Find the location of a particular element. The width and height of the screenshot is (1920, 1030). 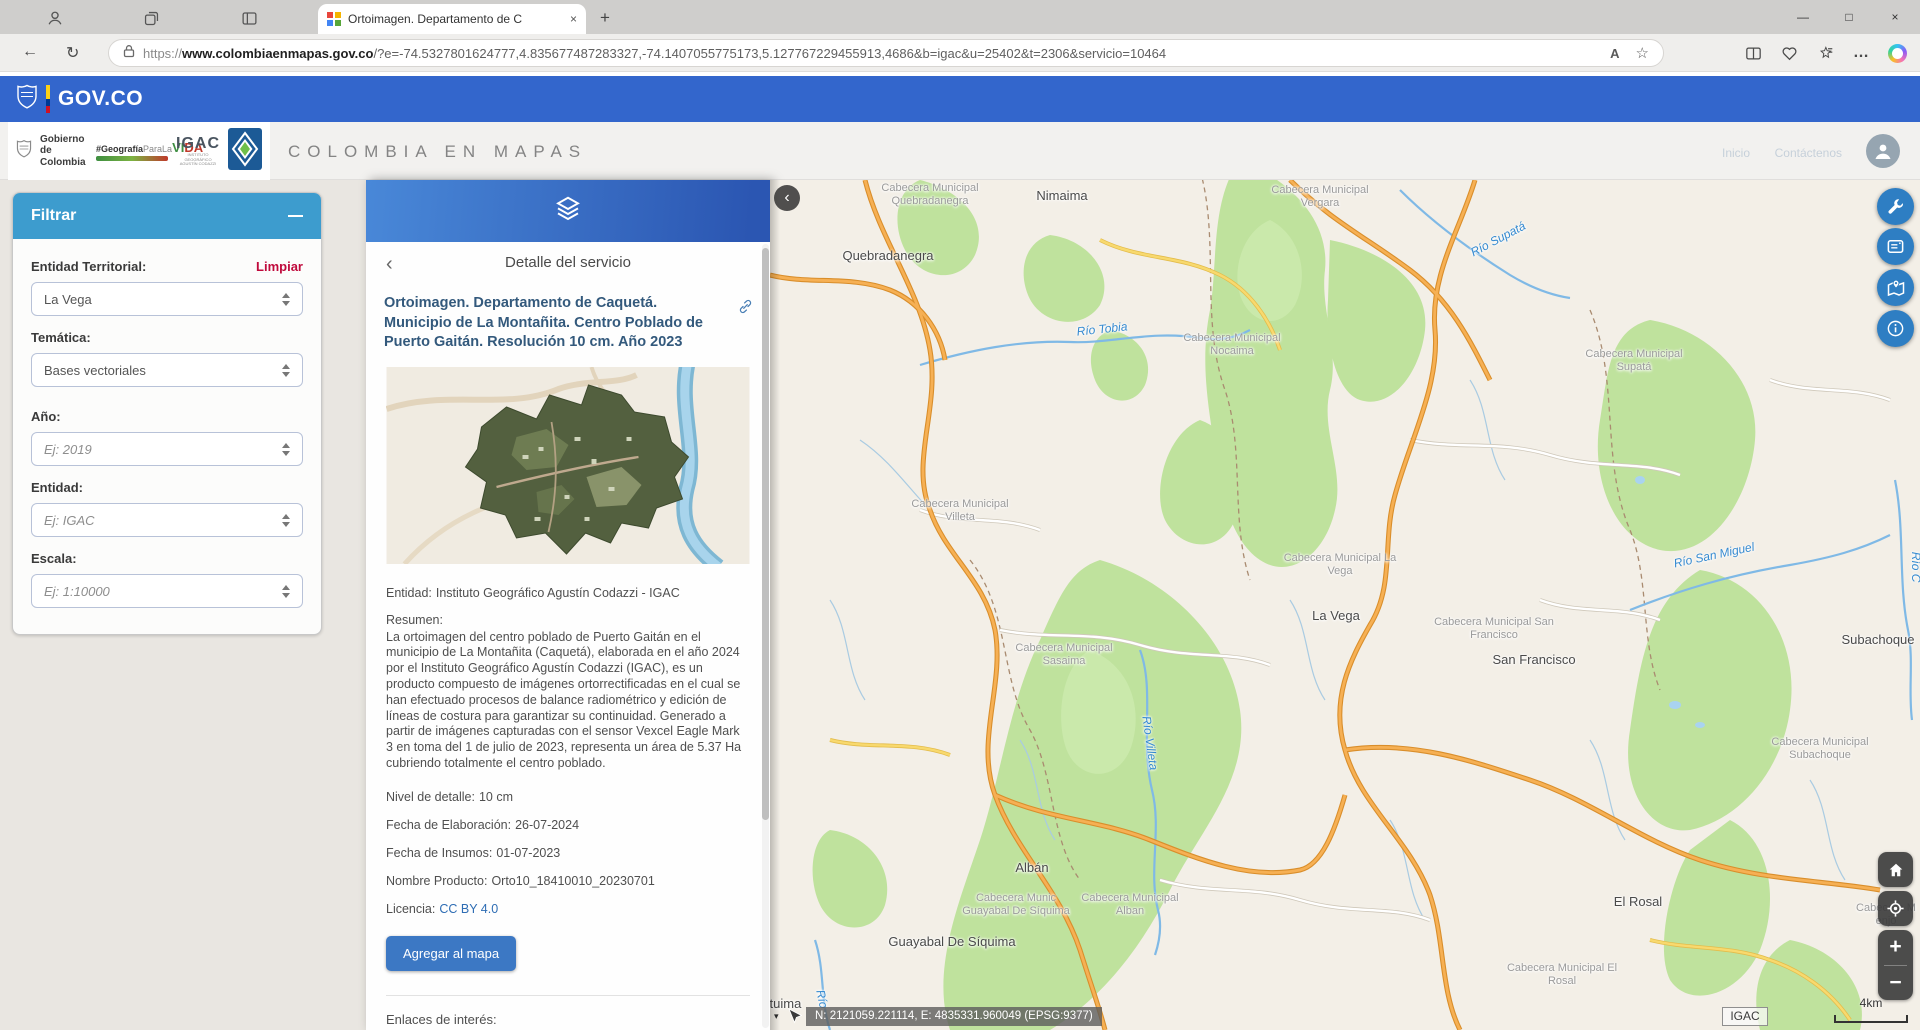

split-screen-icon is located at coordinates (1753, 53).